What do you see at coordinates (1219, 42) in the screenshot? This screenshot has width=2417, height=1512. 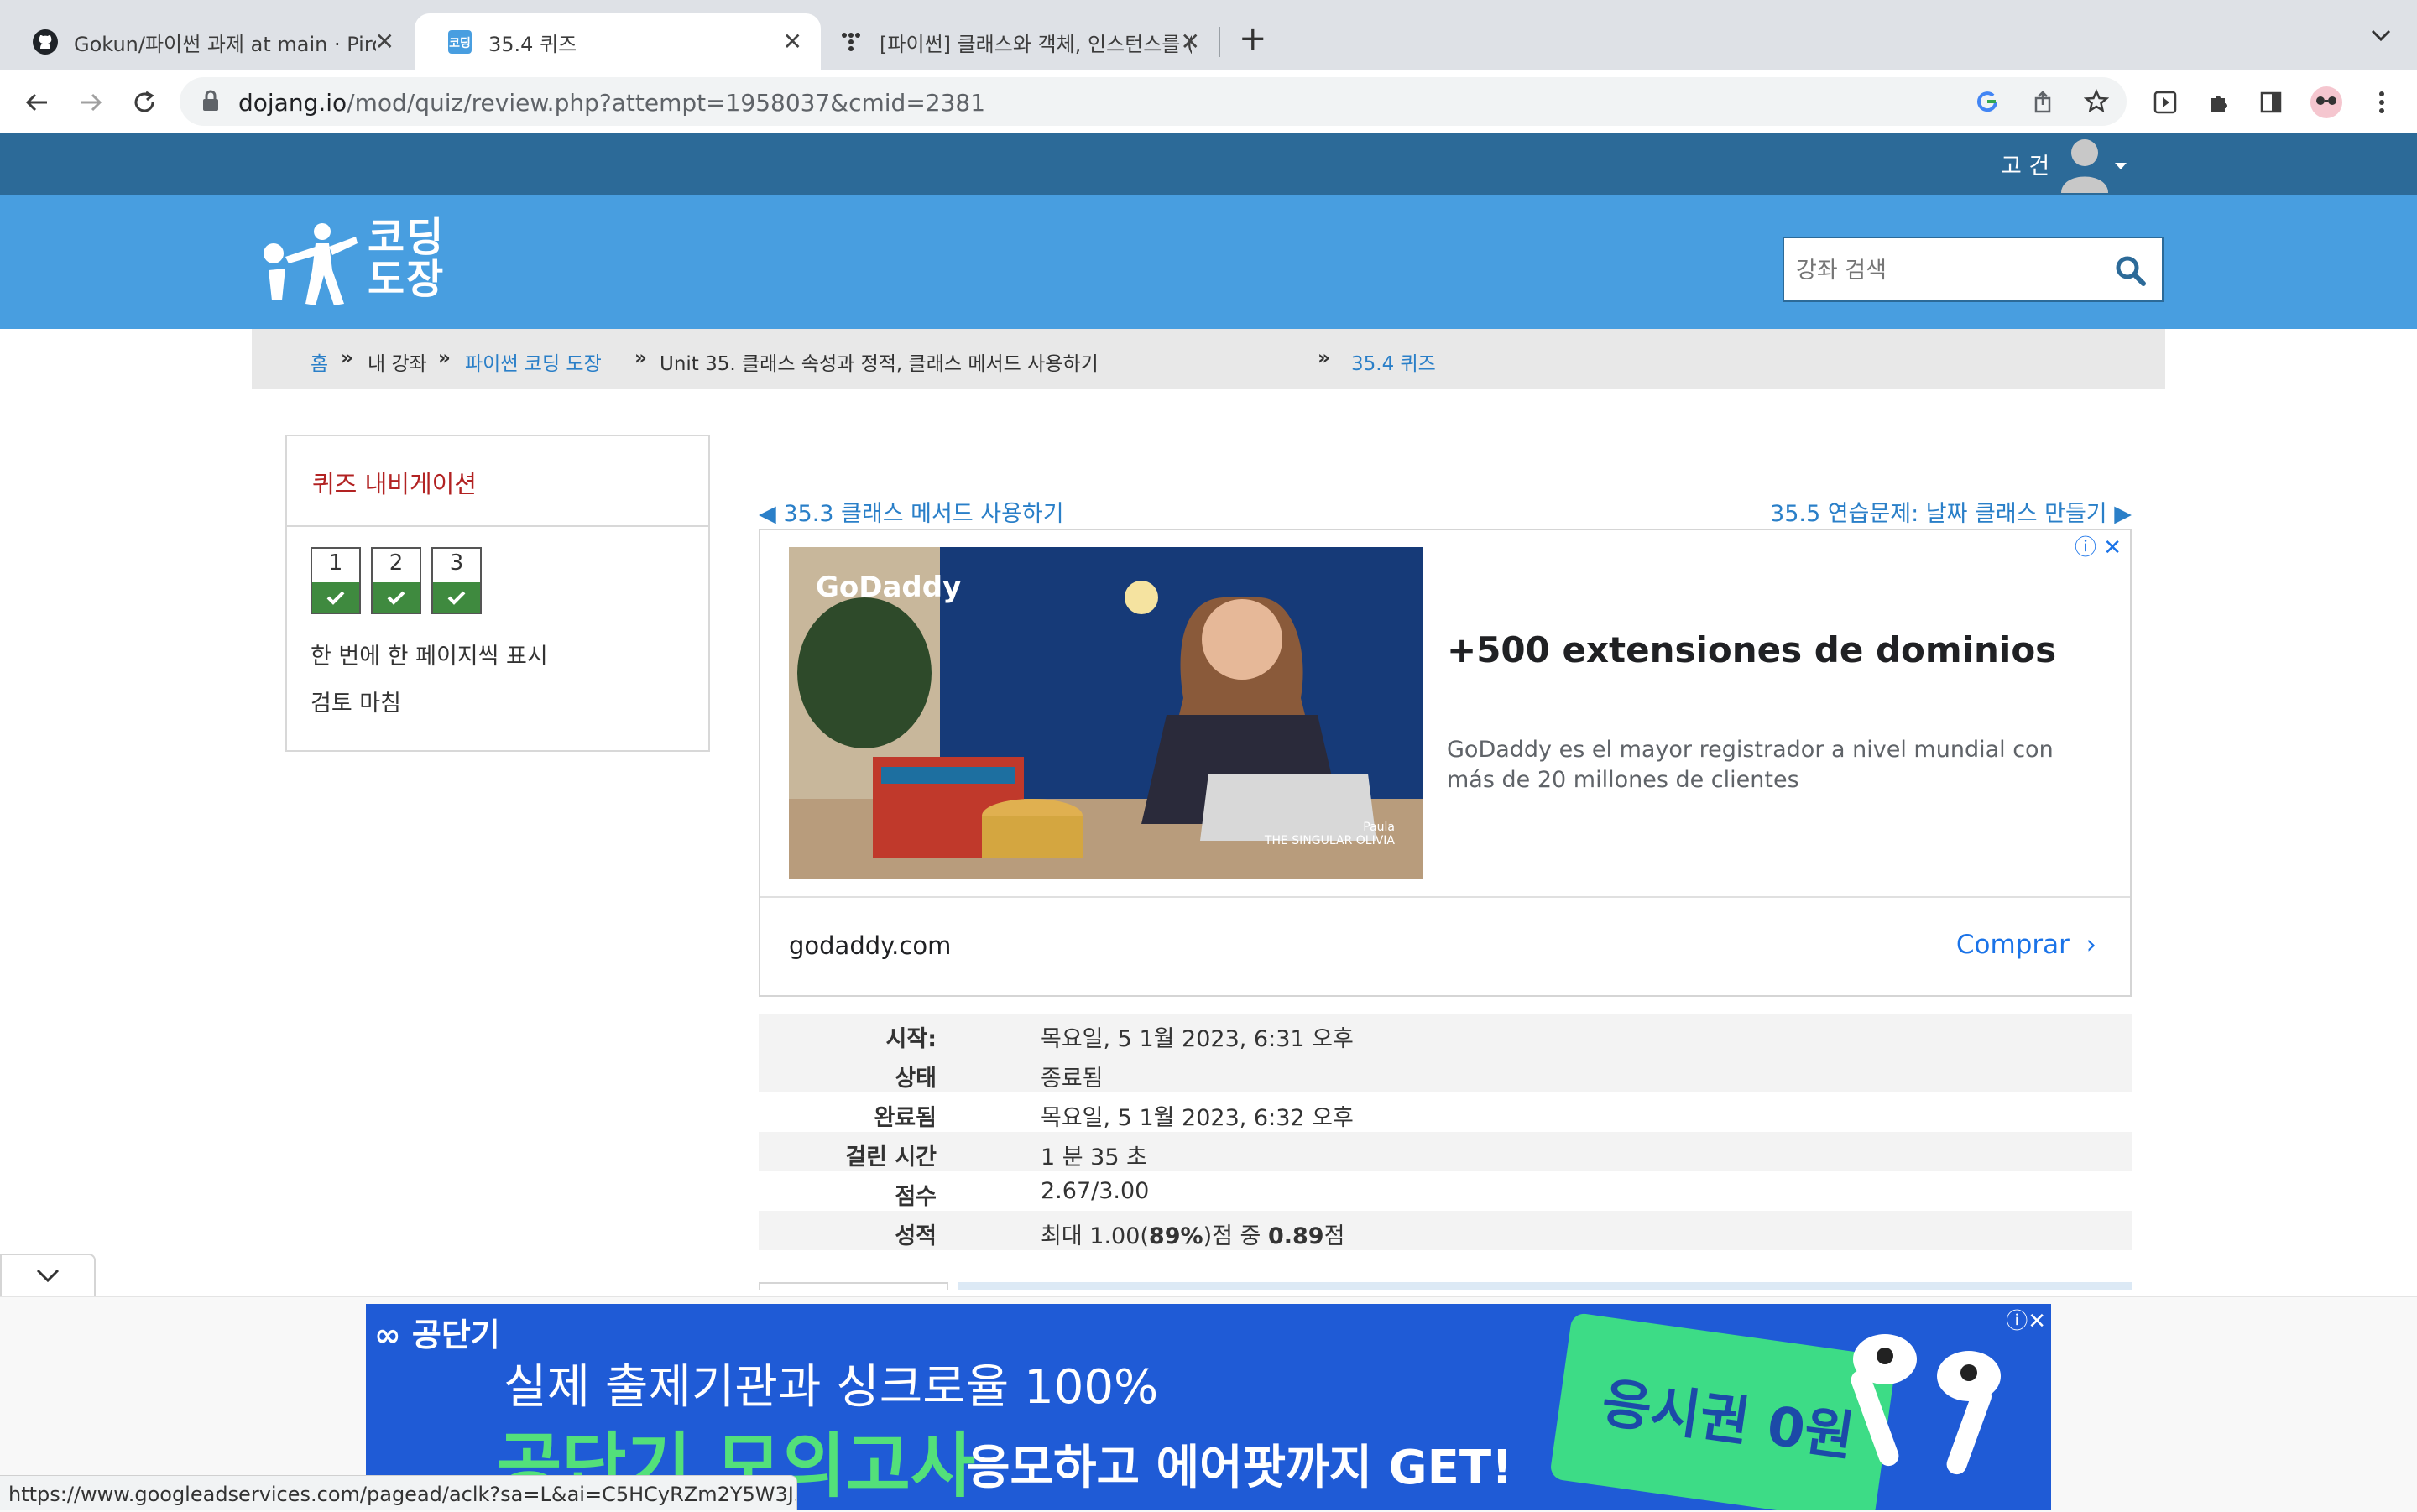 I see `tab-separator` at bounding box center [1219, 42].